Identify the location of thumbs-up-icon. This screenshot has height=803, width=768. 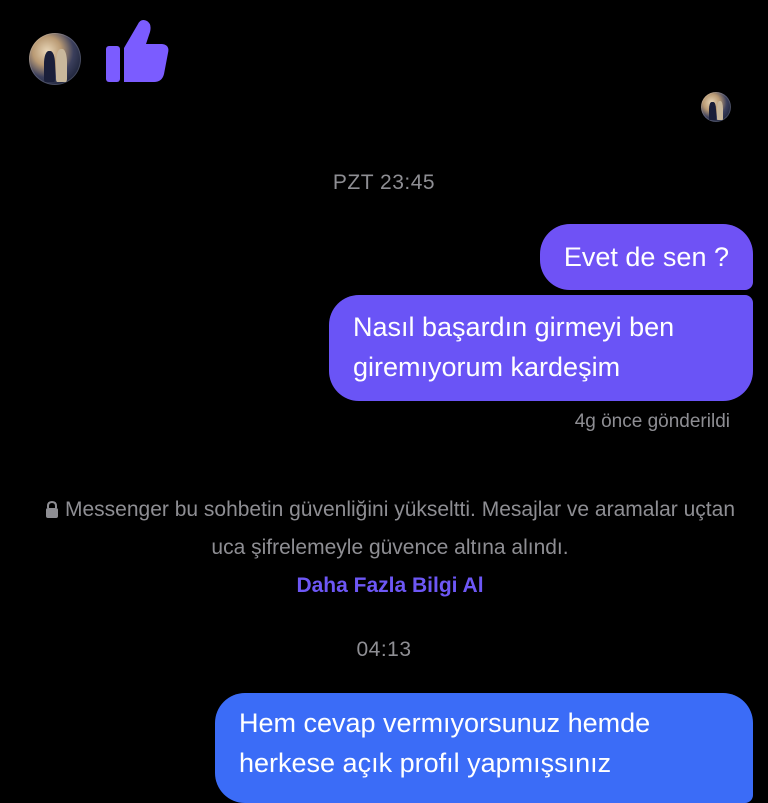
(137, 51).